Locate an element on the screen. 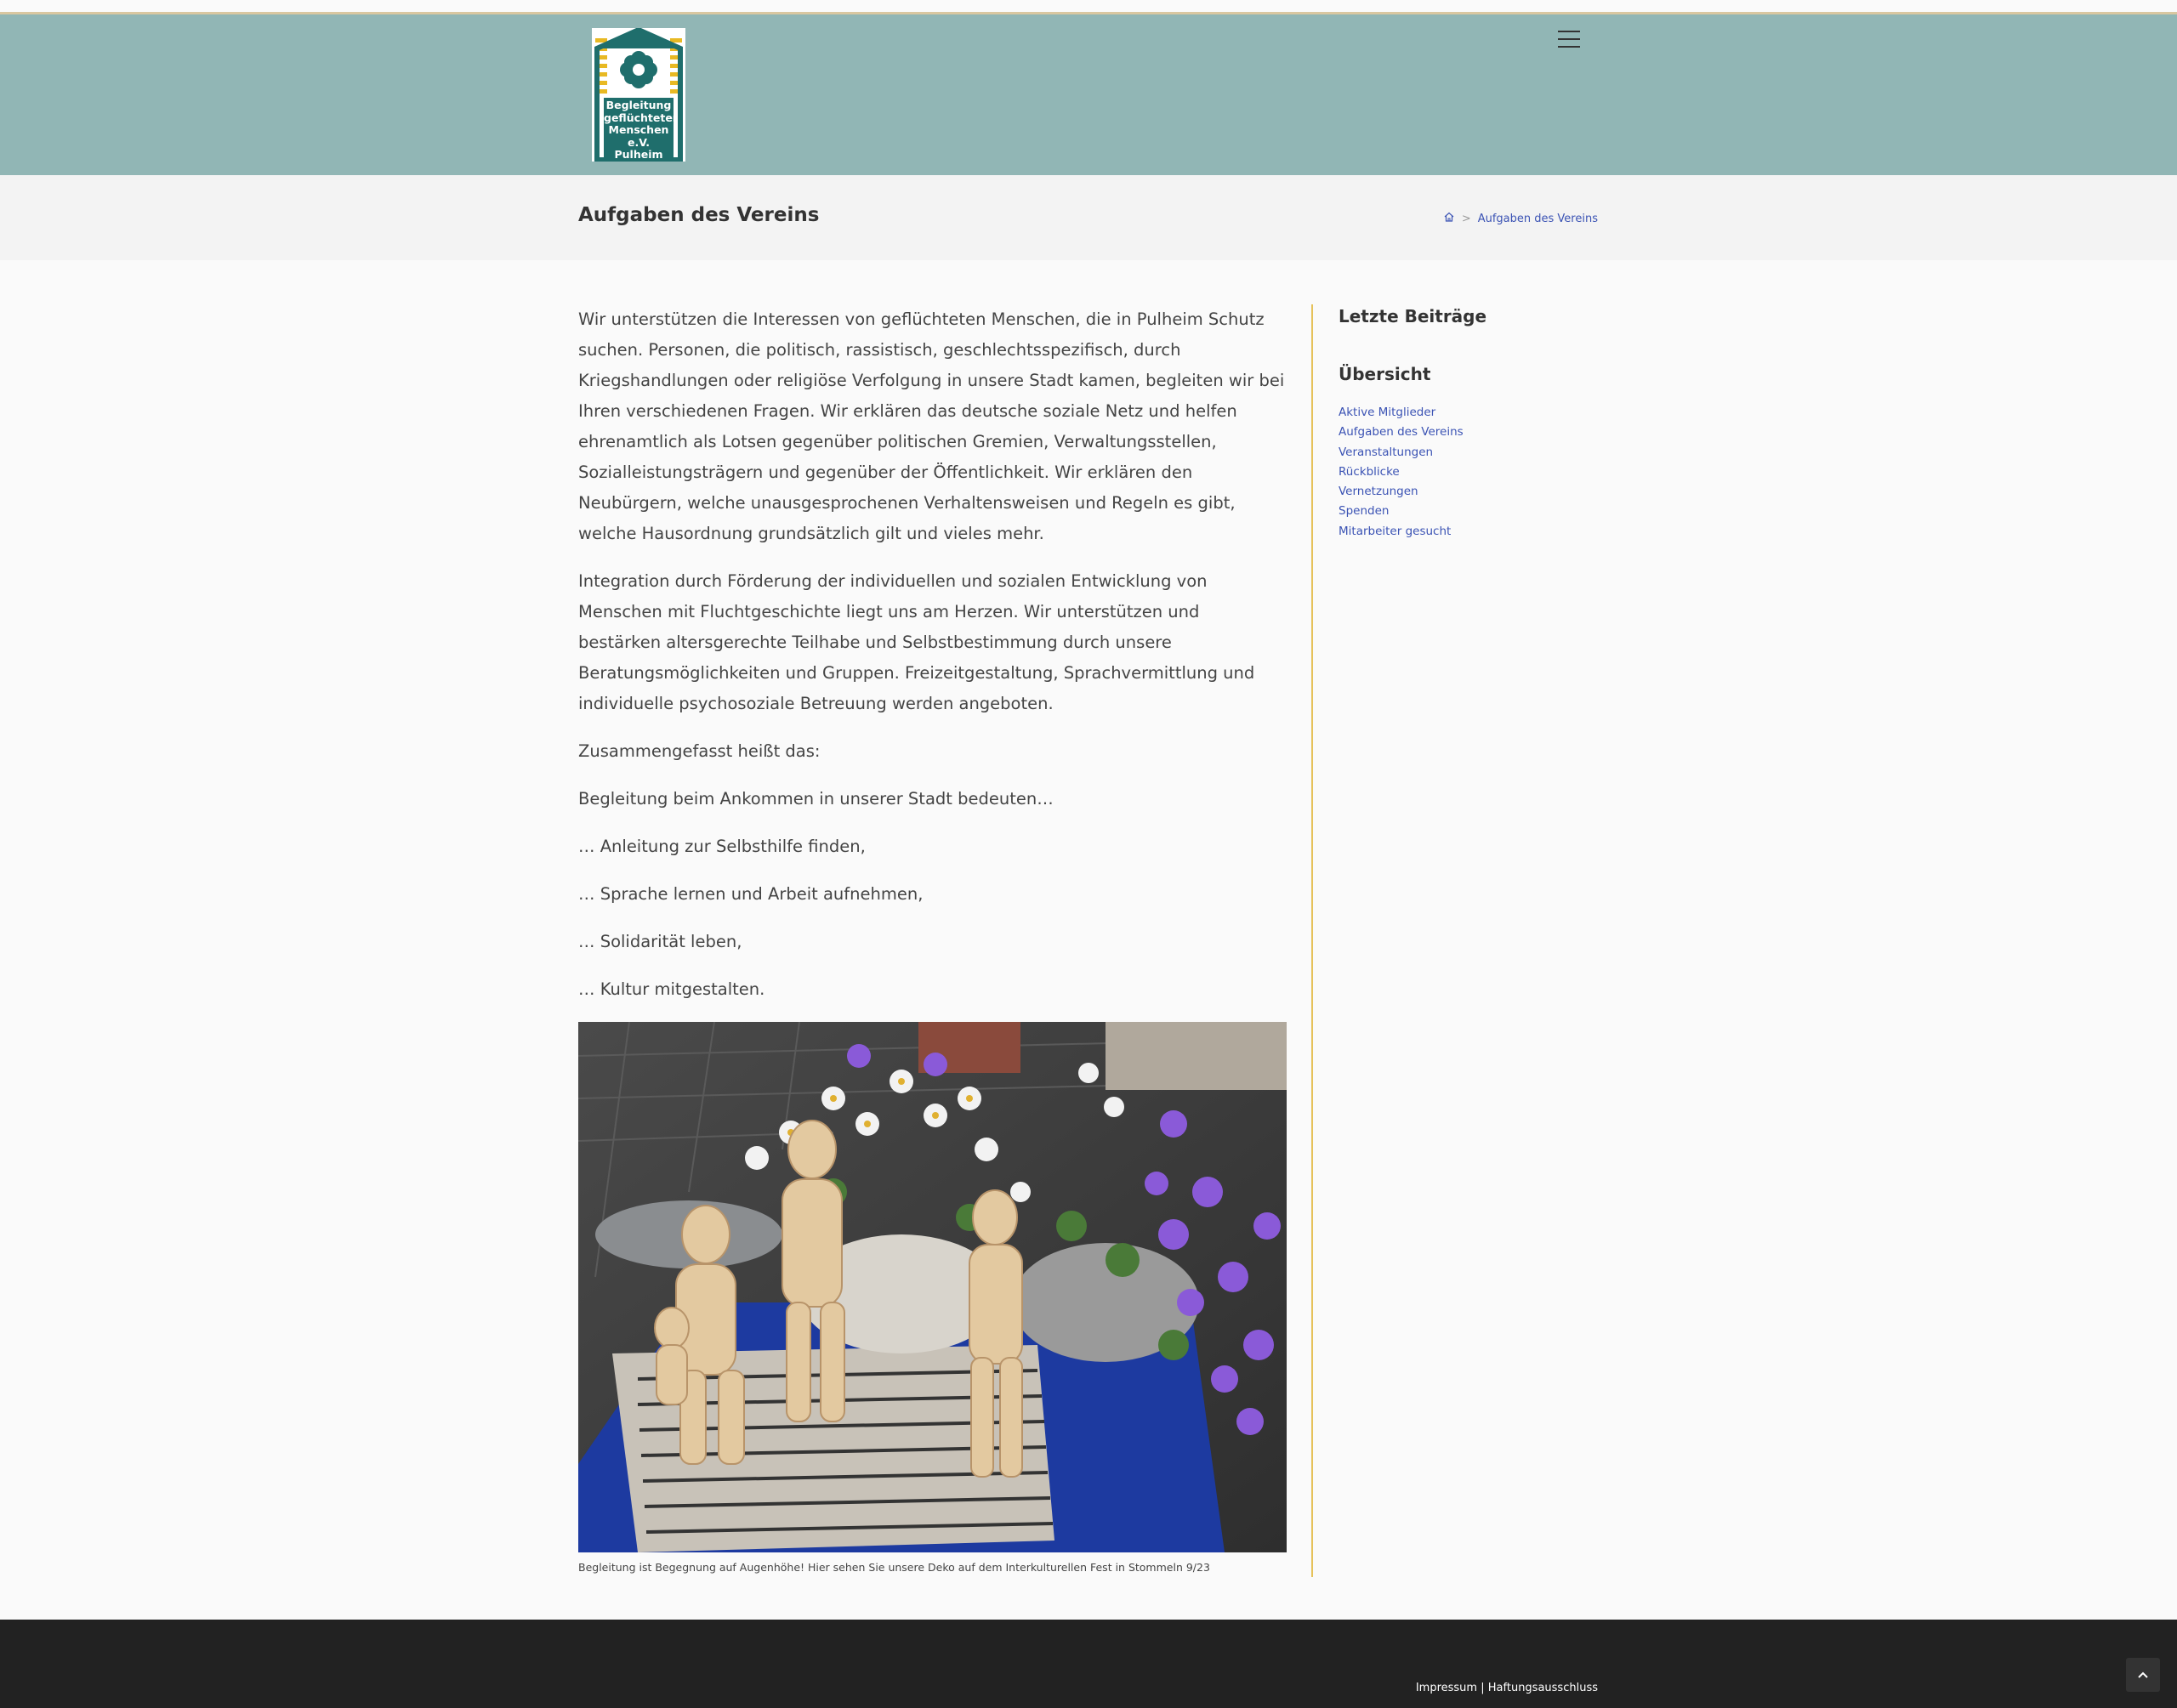  content-paragraph: … Anleitung zur Selbsthilfe finden, is located at coordinates (722, 846).